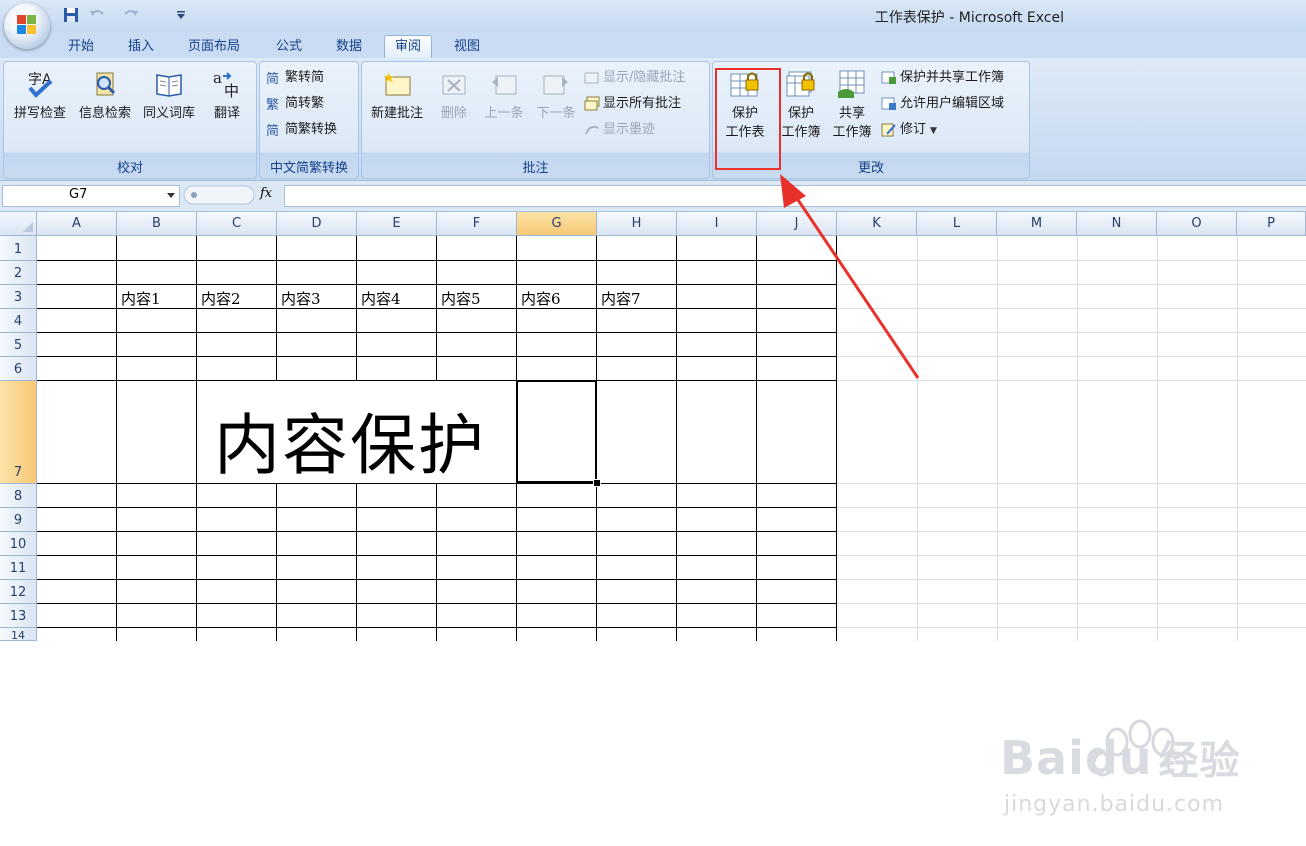  What do you see at coordinates (408, 46) in the screenshot?
I see `tab-review: 审阅` at bounding box center [408, 46].